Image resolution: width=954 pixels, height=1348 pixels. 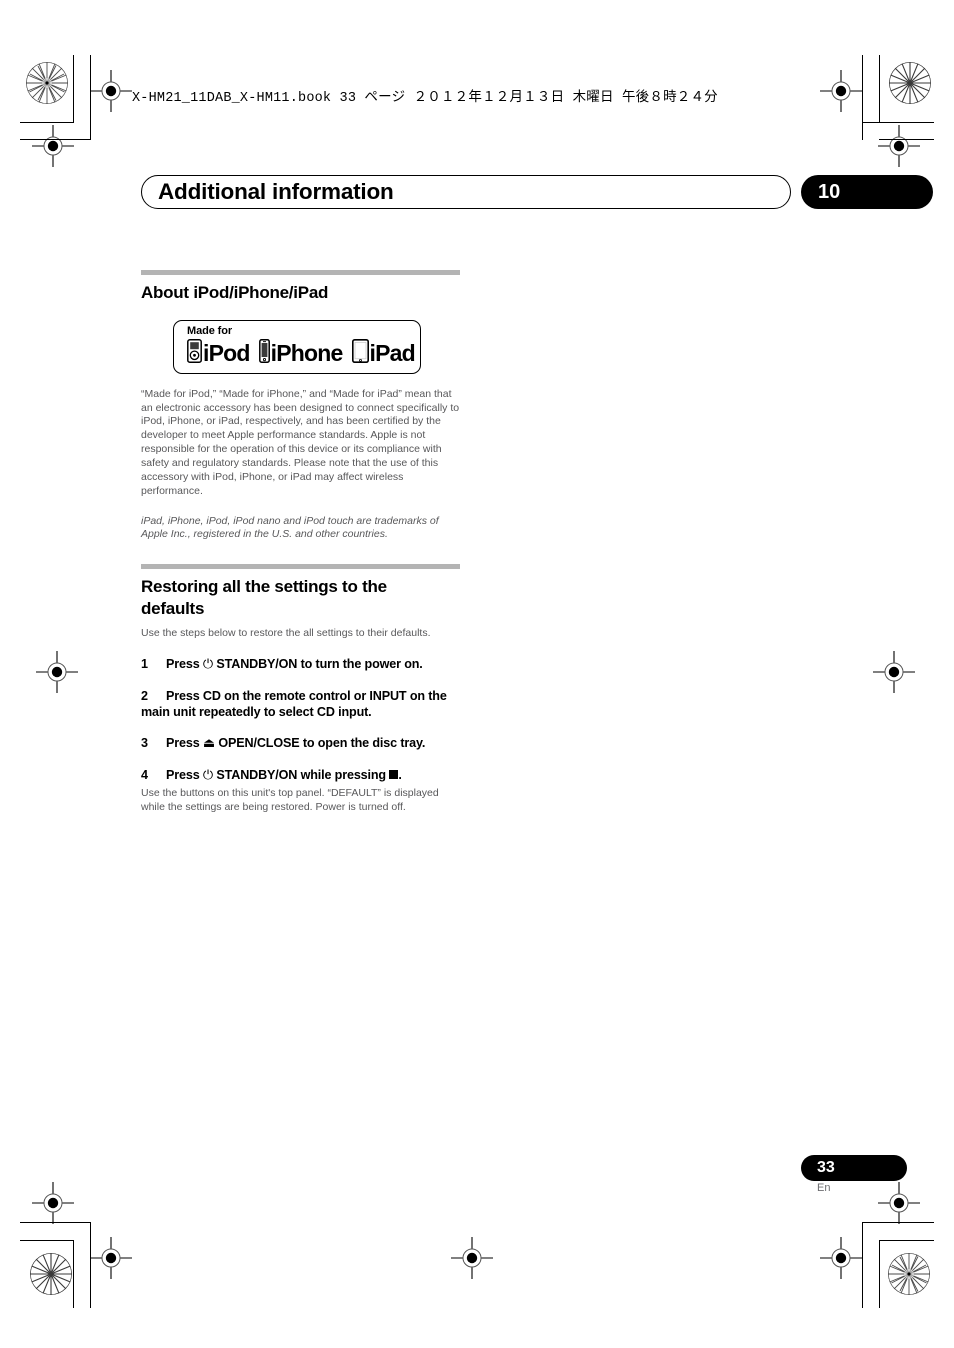 What do you see at coordinates (264, 353) in the screenshot?
I see `iphone-icon` at bounding box center [264, 353].